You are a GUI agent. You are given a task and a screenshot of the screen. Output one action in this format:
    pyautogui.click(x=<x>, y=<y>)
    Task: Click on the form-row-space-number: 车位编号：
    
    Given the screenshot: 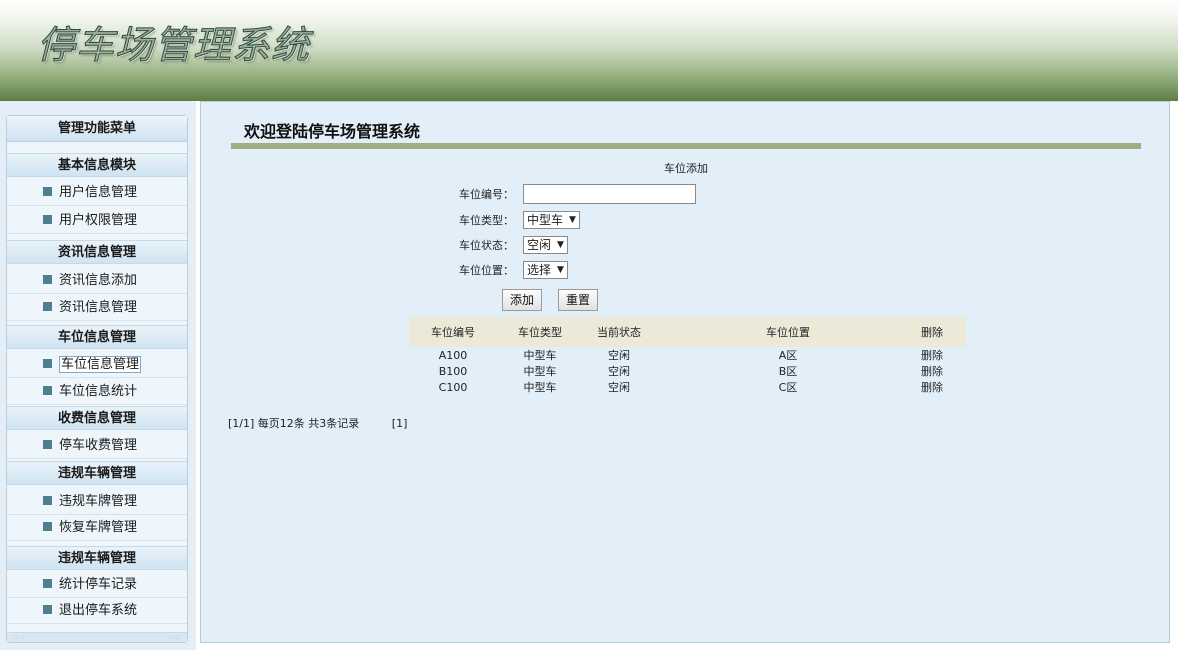 What is the action you would take?
    pyautogui.click(x=577, y=194)
    